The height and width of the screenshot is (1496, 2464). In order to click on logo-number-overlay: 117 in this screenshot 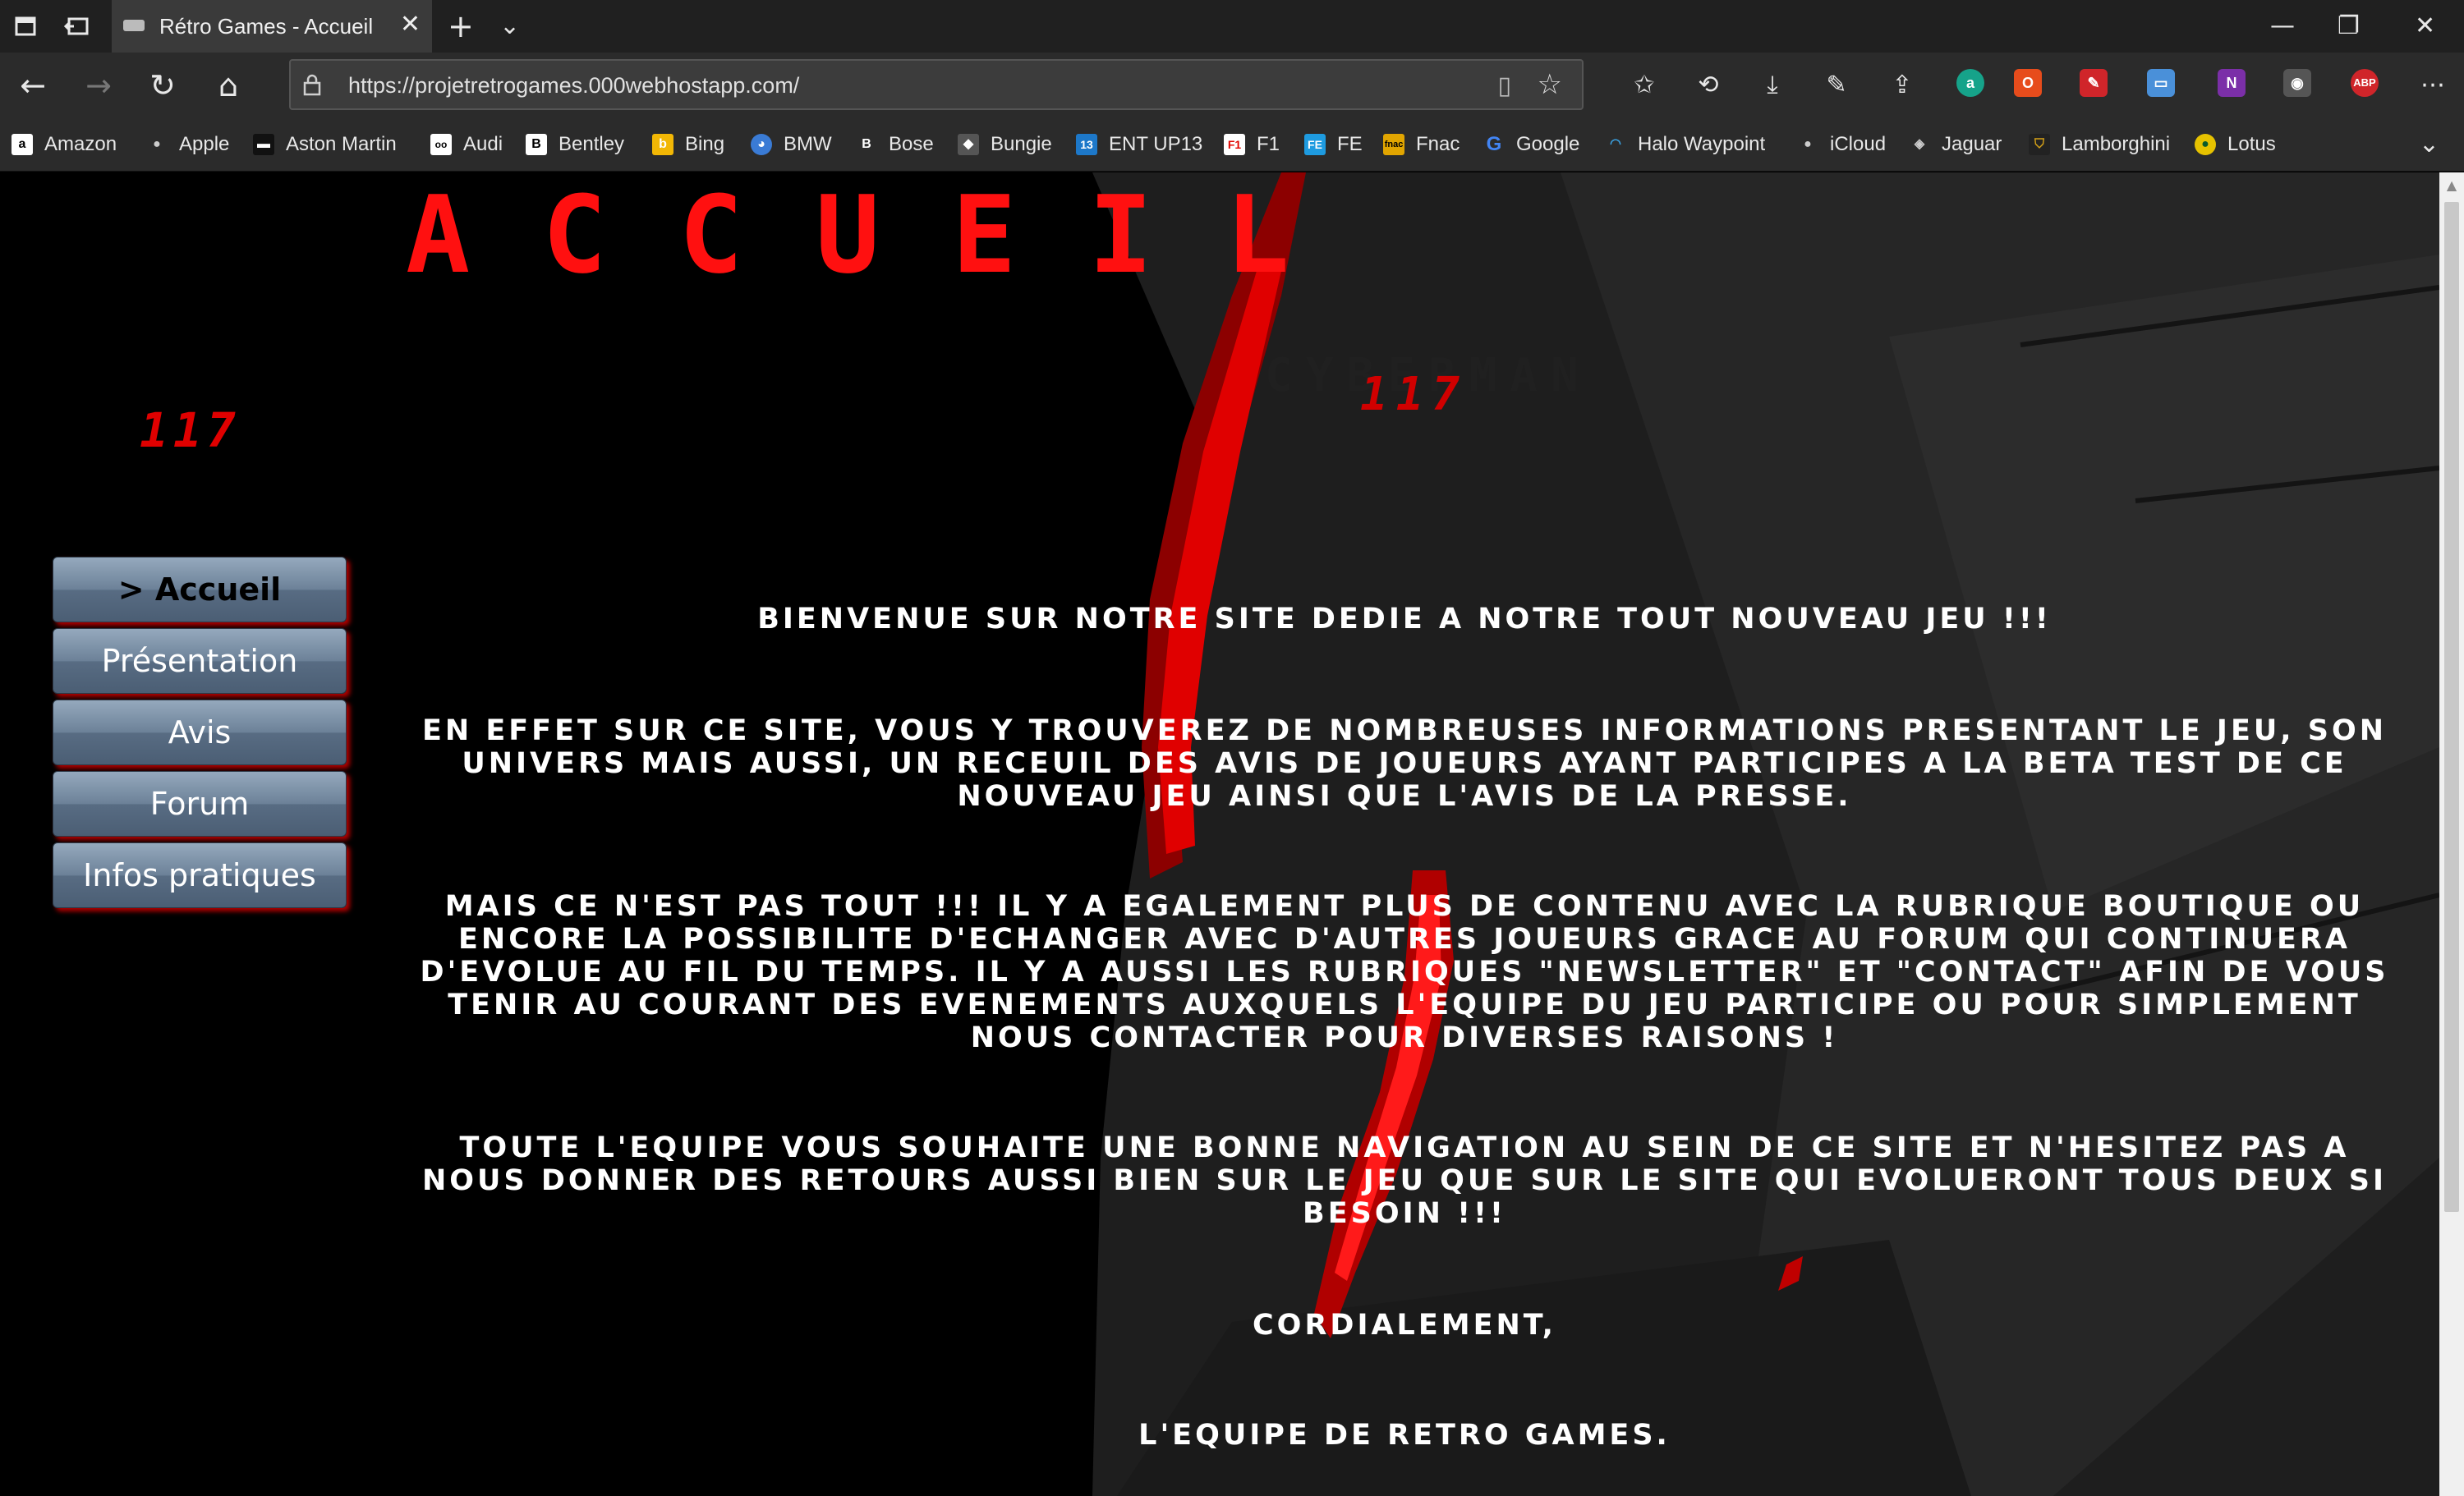, I will do `click(1414, 395)`.